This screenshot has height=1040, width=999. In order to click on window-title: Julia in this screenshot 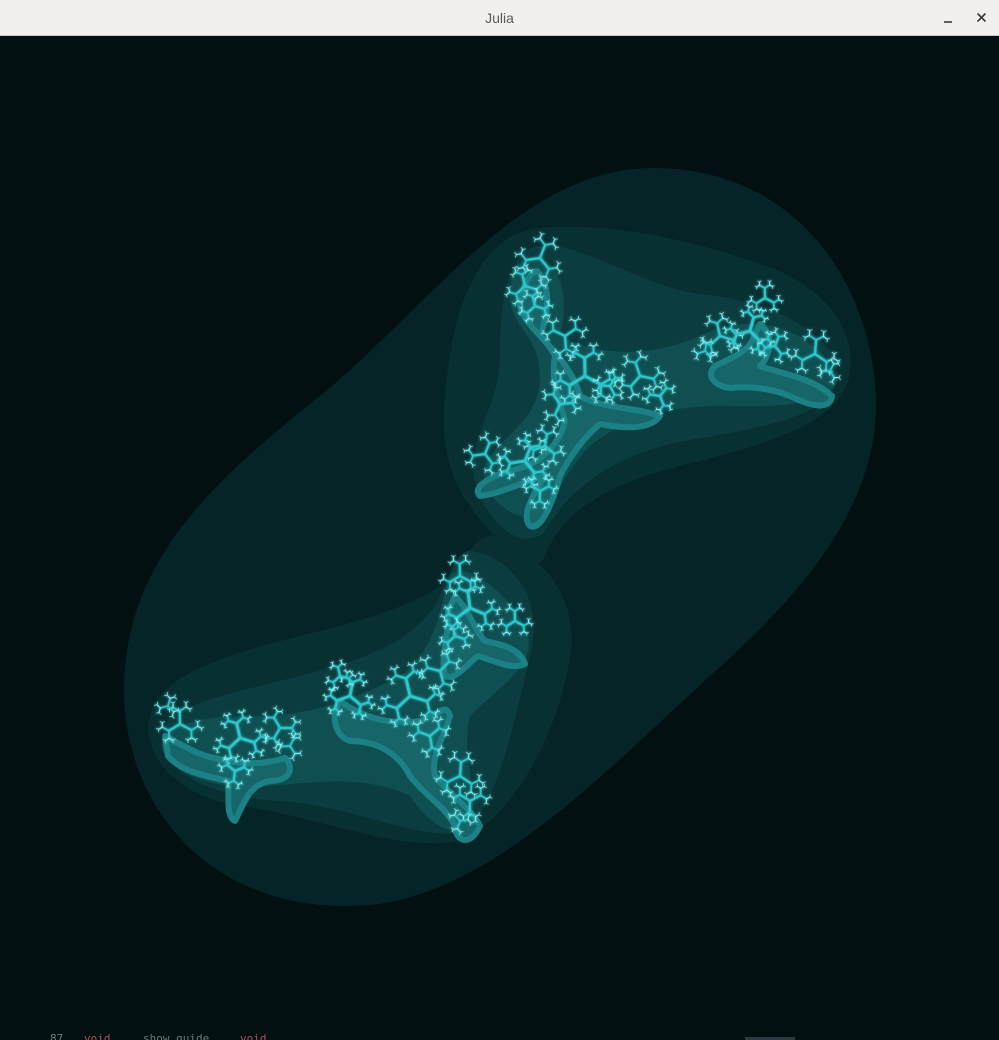, I will do `click(499, 18)`.